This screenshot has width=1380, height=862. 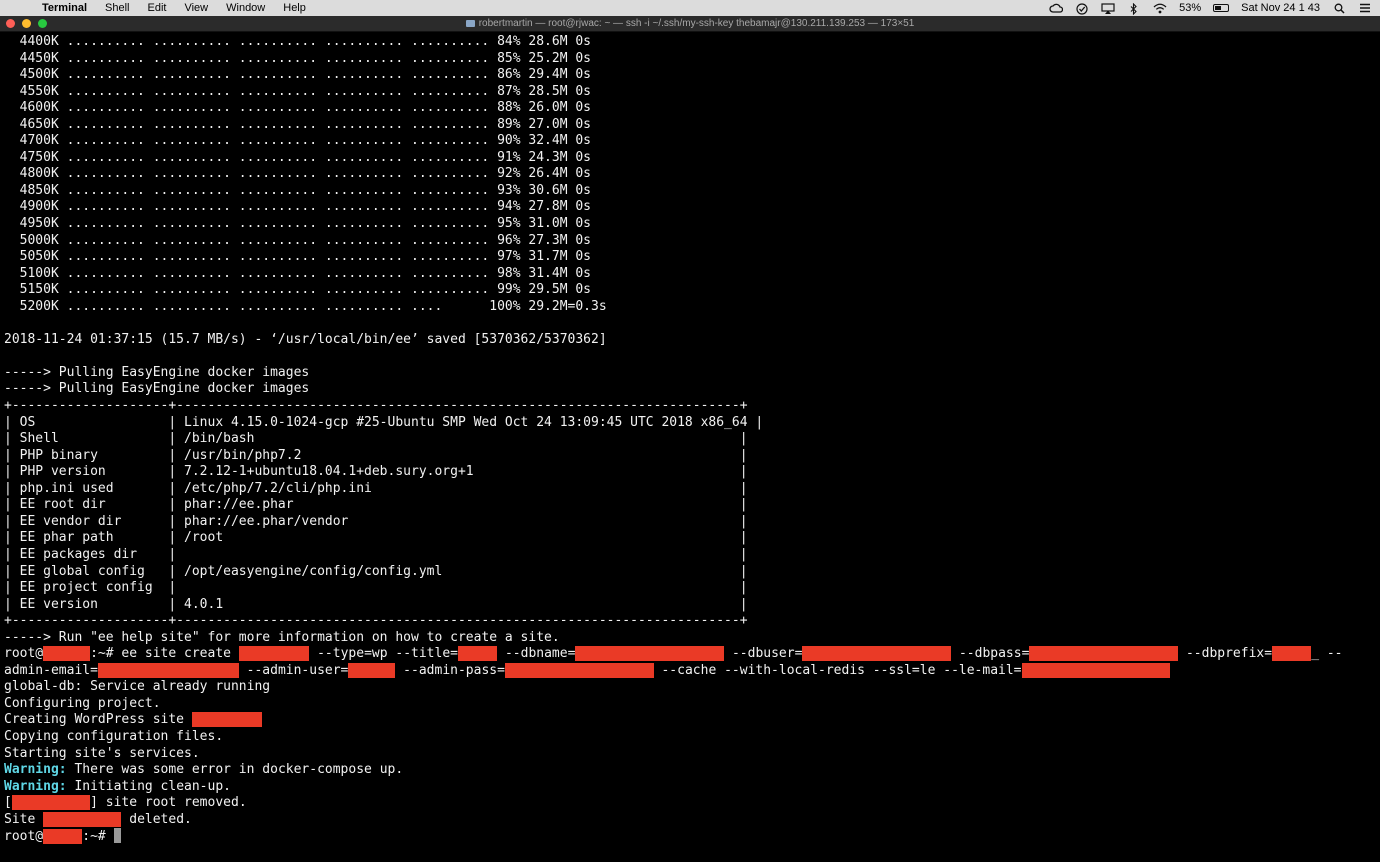 I want to click on notification-center-icon, so click(x=1365, y=8).